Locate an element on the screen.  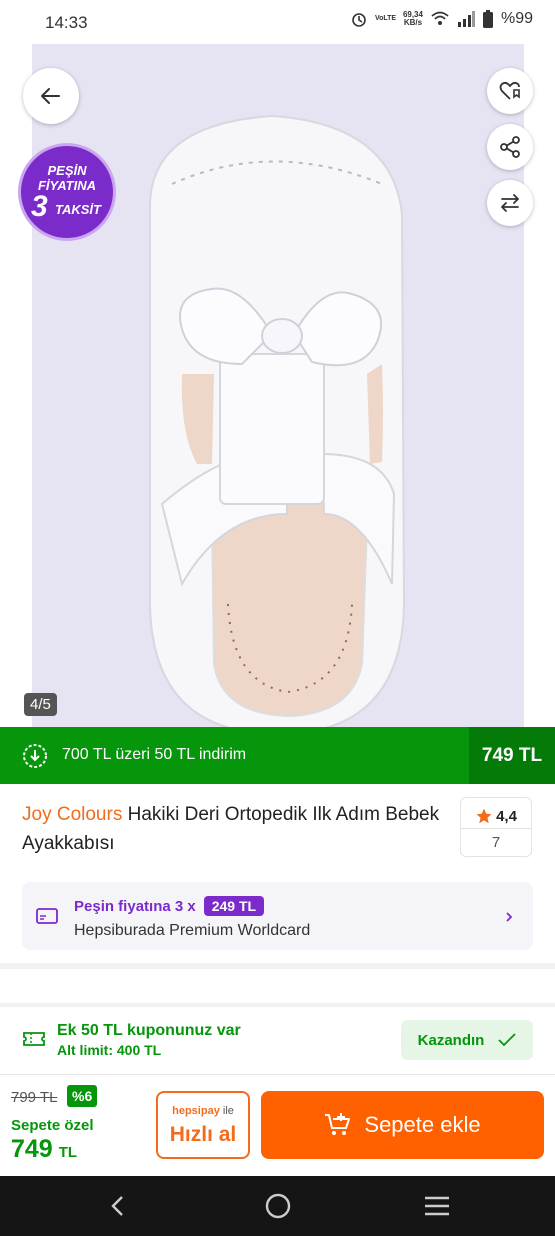
add-to-cart-button: Sepete ekle is located at coordinates (402, 1125).